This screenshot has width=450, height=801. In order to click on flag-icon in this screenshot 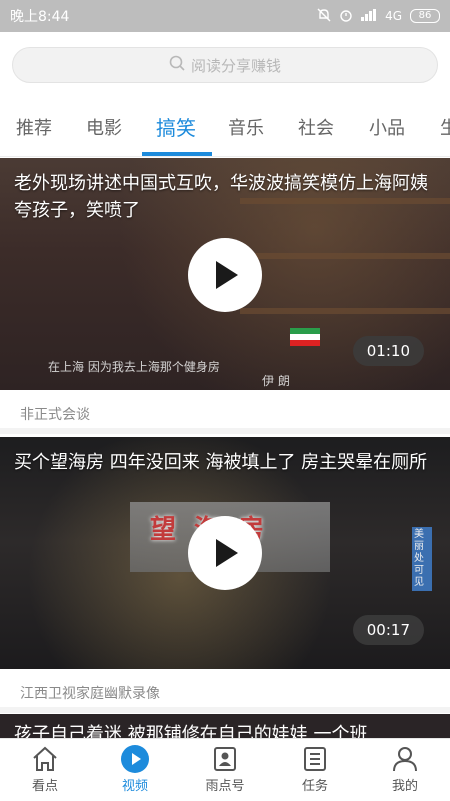, I will do `click(305, 337)`.